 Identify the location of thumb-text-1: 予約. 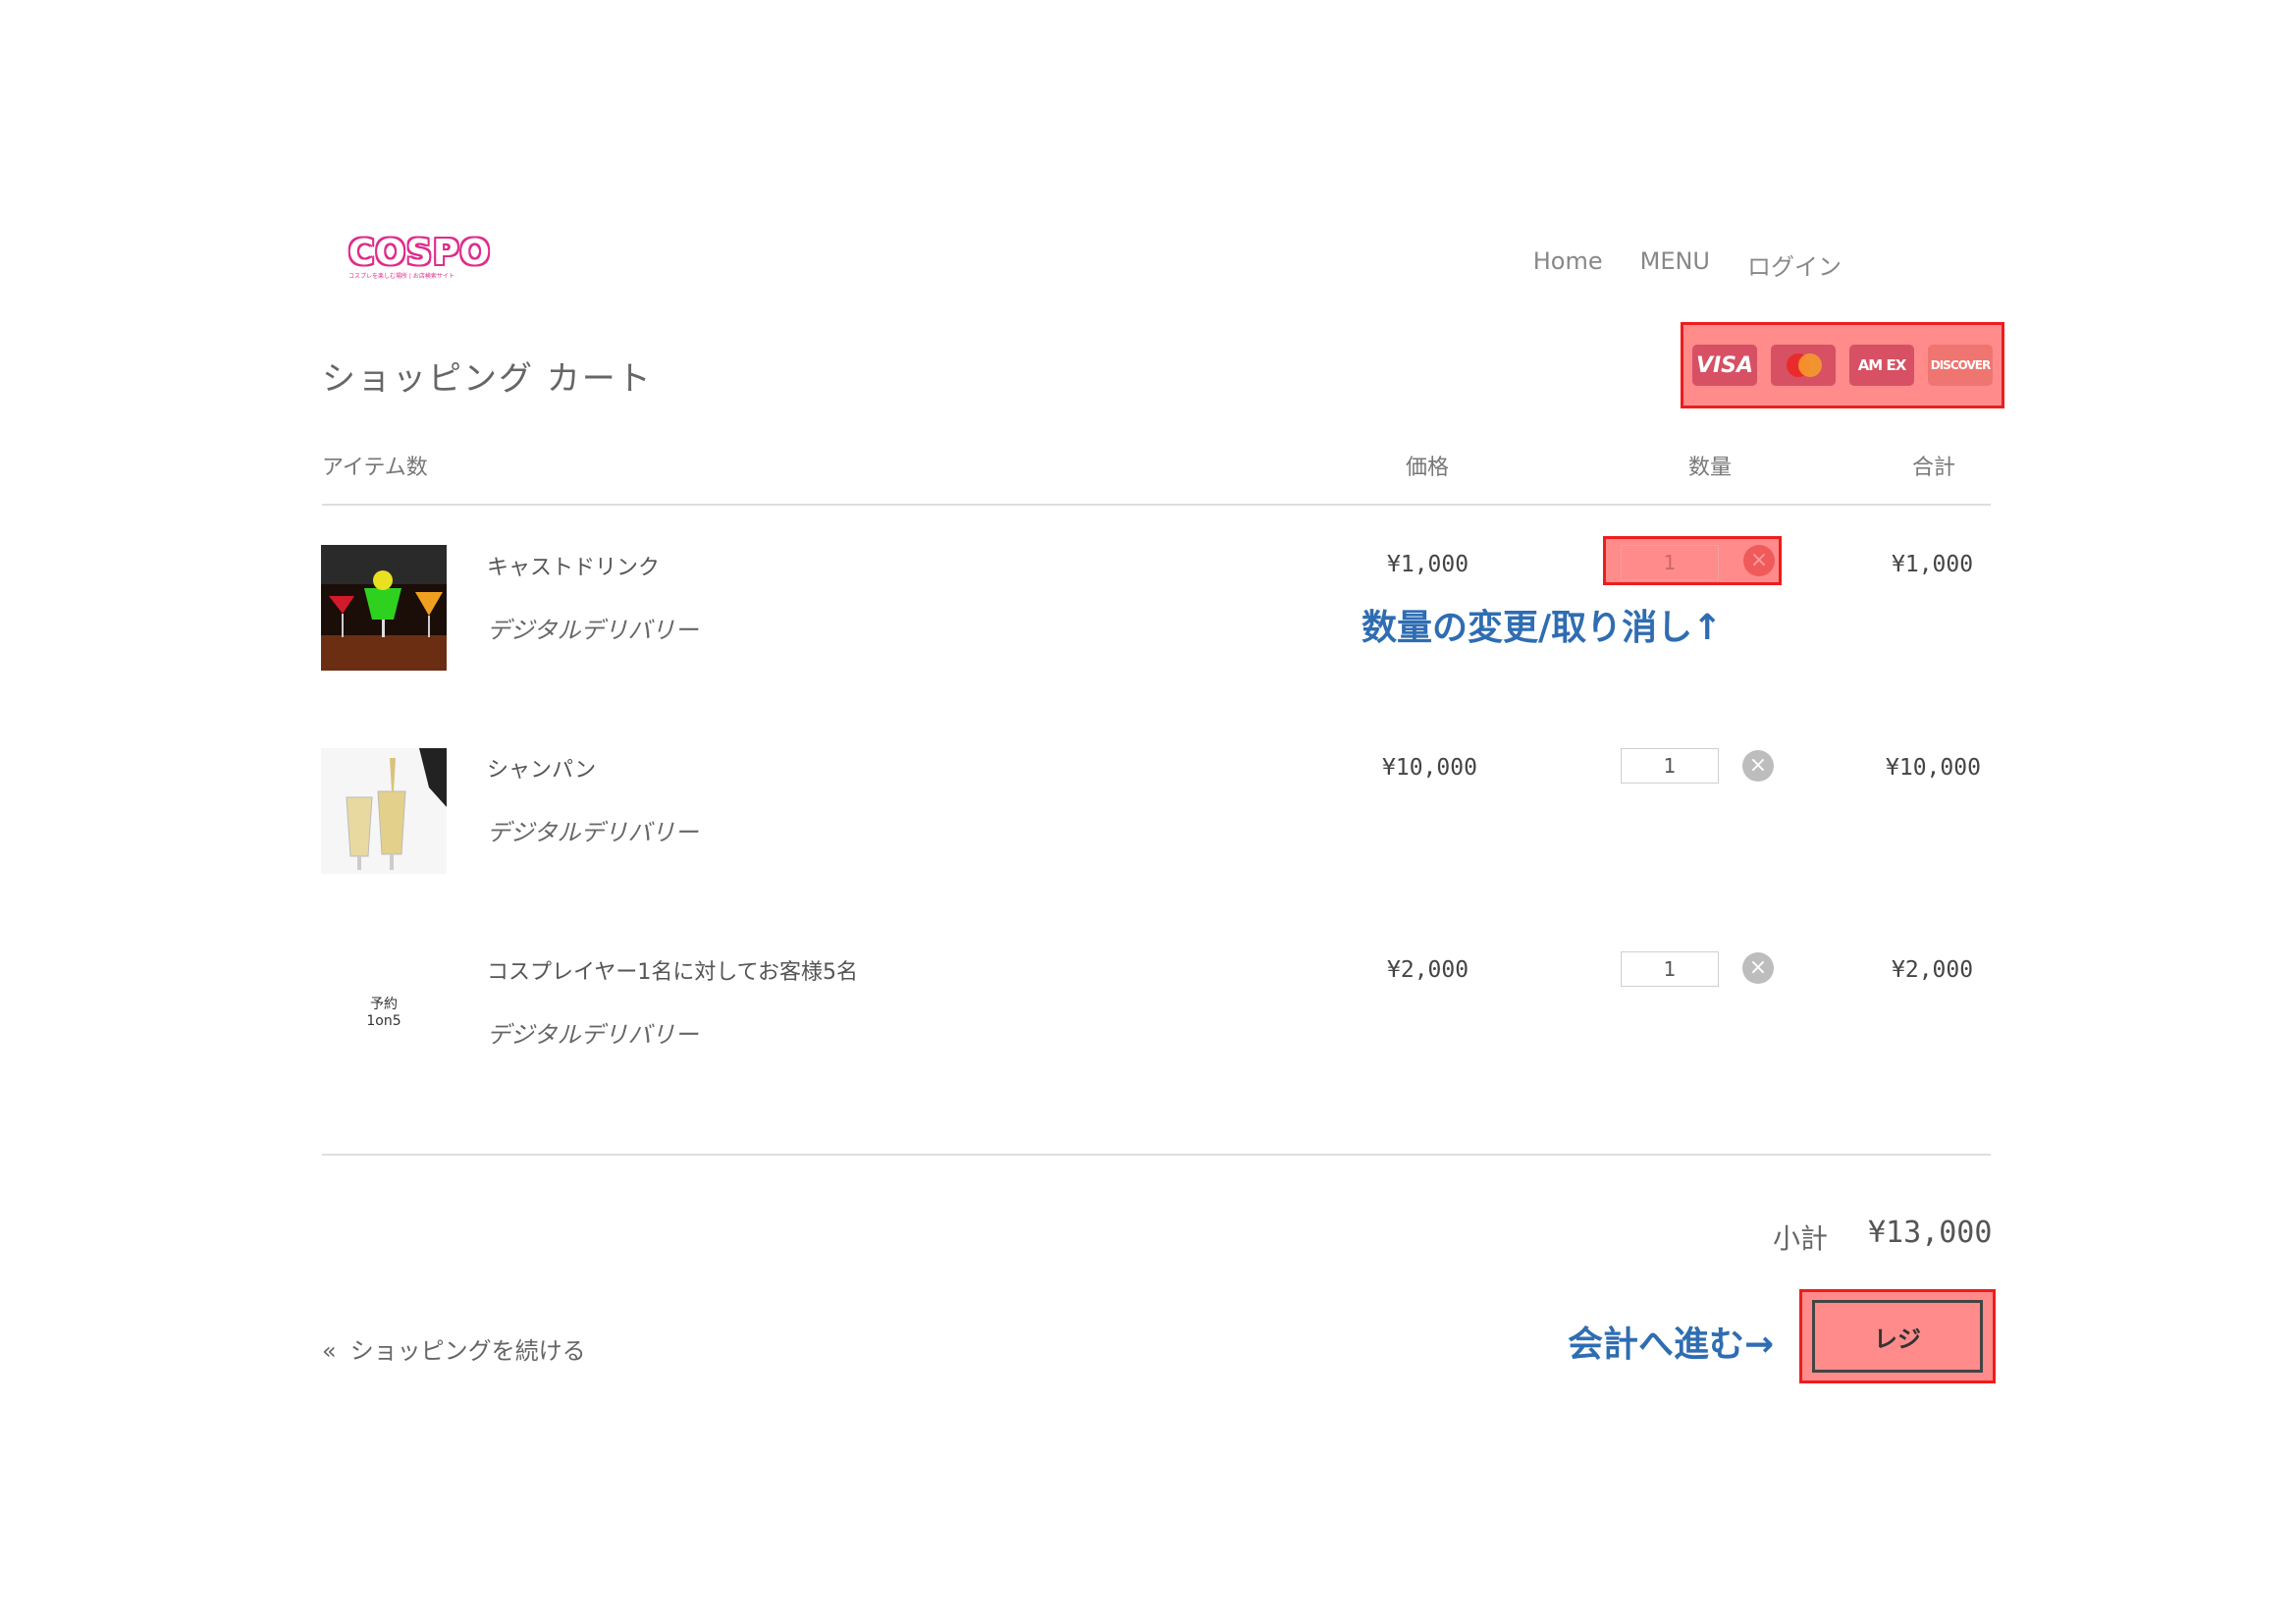
(384, 1004).